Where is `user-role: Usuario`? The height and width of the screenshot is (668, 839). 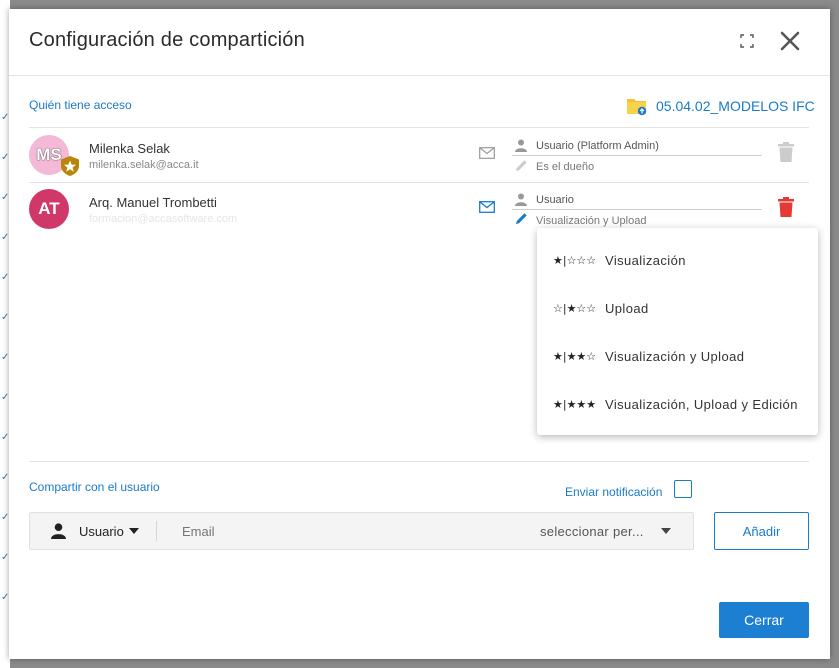 user-role: Usuario is located at coordinates (555, 200).